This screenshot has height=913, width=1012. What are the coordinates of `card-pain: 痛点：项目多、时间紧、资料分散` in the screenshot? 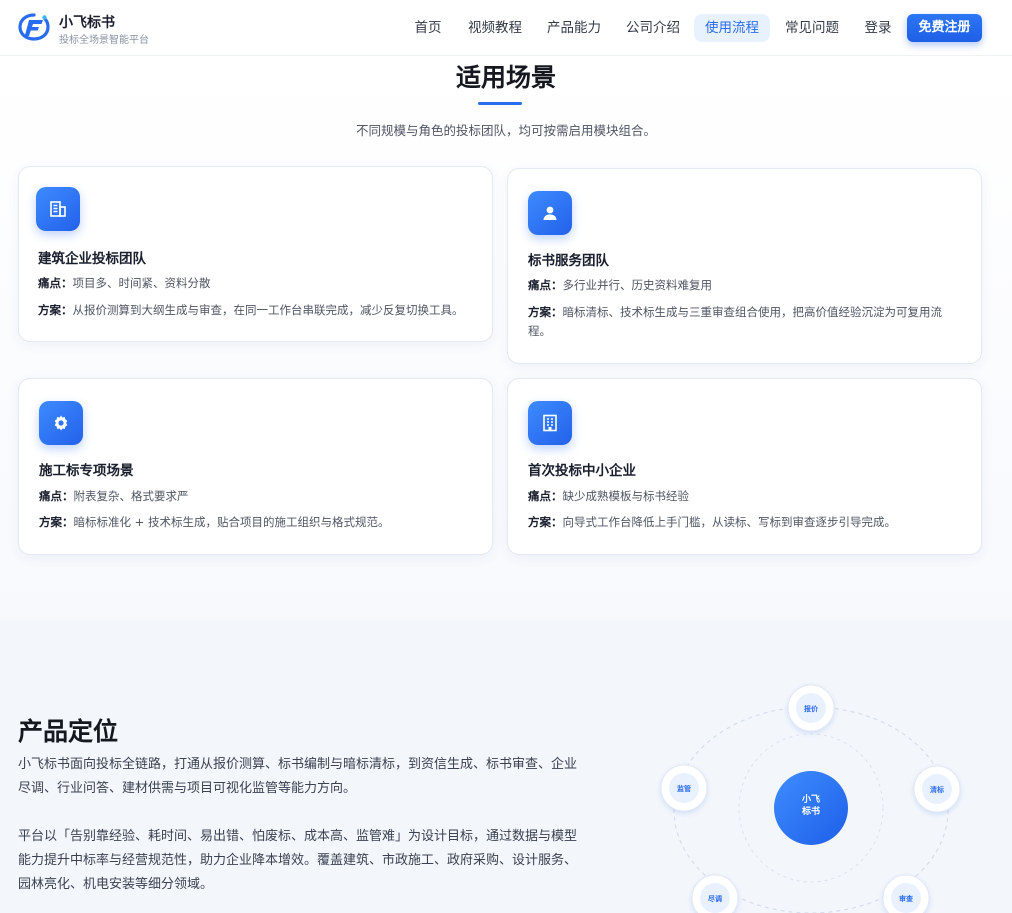 It's located at (258, 283).